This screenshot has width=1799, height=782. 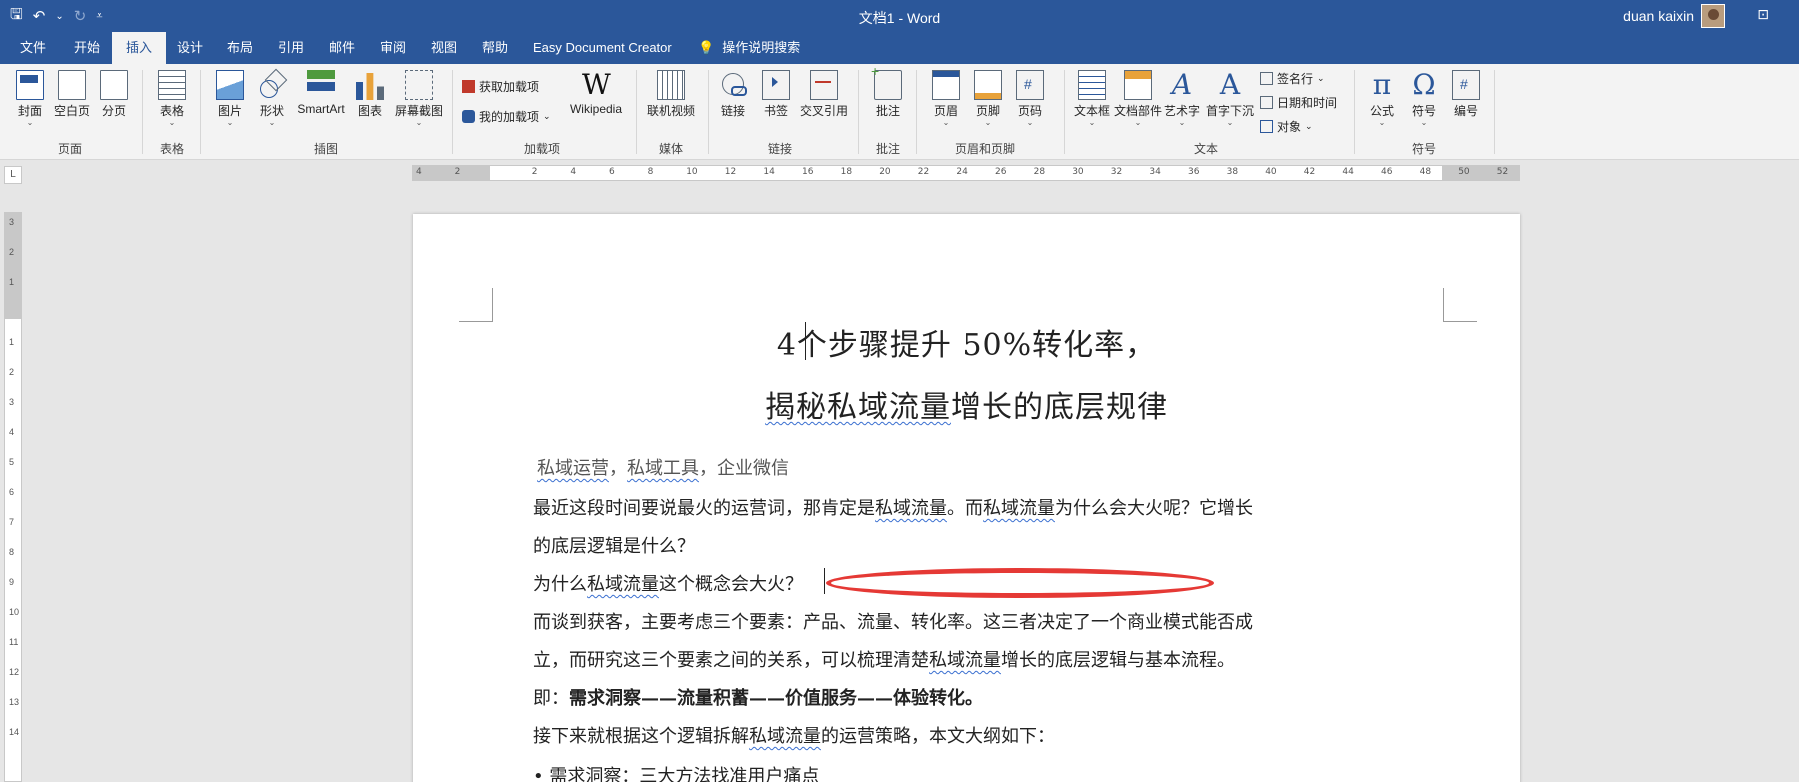 What do you see at coordinates (1182, 84) in the screenshot?
I see `wordart-icon: A` at bounding box center [1182, 84].